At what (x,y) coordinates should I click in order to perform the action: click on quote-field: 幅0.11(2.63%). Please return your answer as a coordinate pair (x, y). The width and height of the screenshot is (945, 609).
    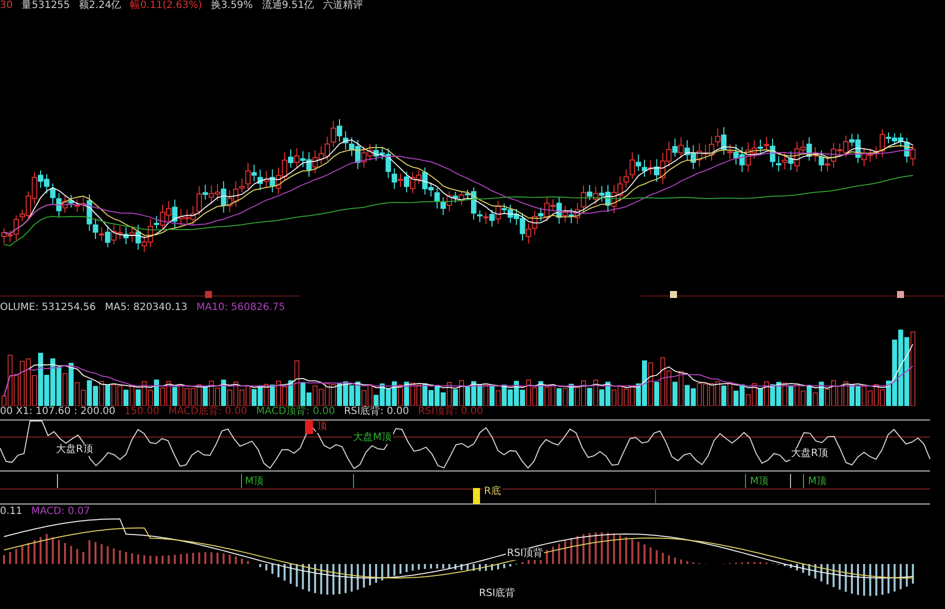
    Looking at the image, I should click on (166, 6).